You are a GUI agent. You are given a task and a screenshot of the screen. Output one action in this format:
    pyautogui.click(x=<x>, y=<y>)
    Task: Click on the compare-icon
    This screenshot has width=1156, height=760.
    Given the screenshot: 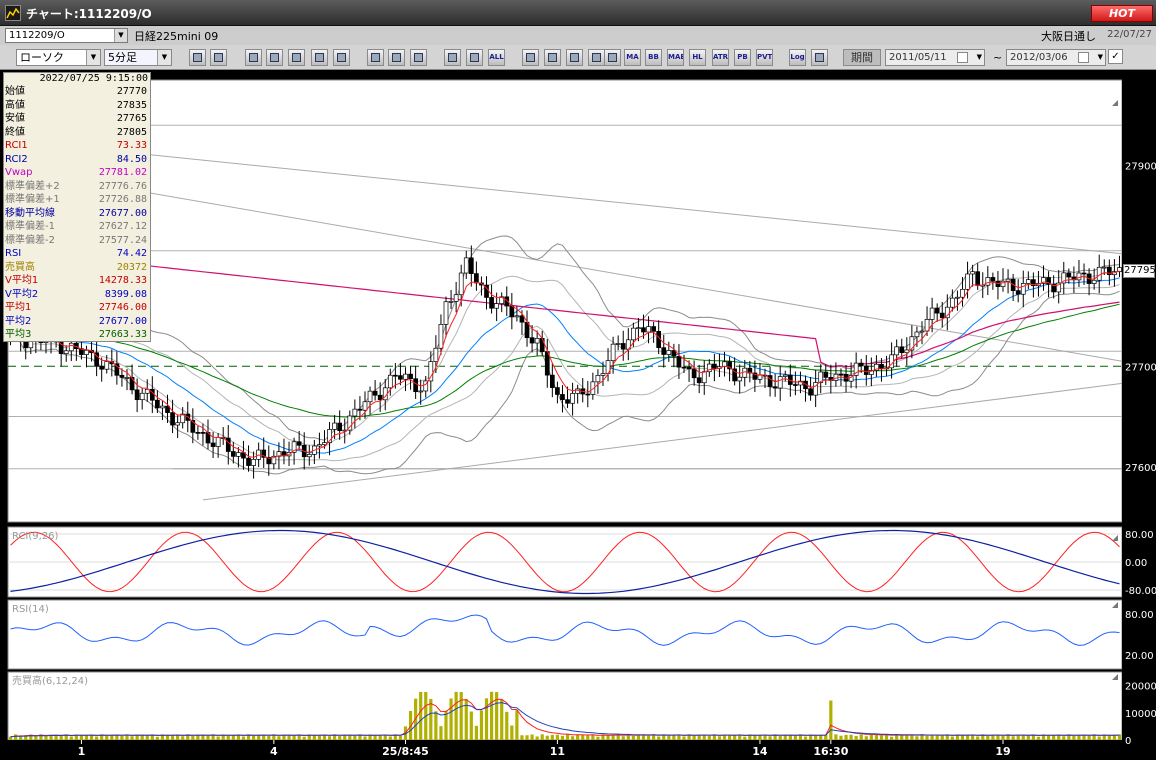 What is the action you would take?
    pyautogui.click(x=319, y=57)
    